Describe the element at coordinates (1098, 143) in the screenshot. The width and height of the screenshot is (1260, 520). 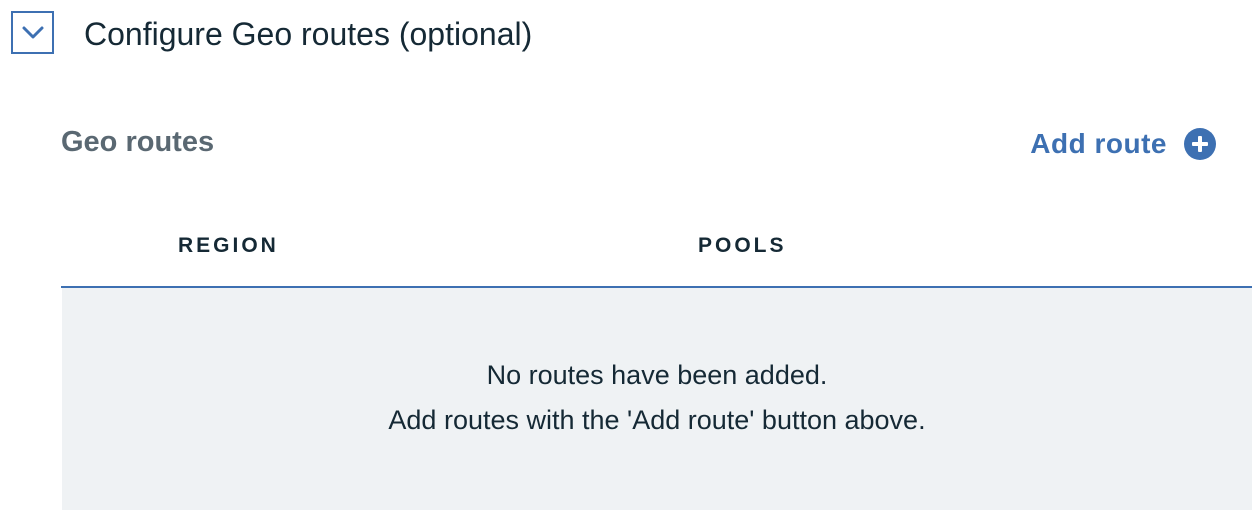
I see `add-route-label: Add route` at that location.